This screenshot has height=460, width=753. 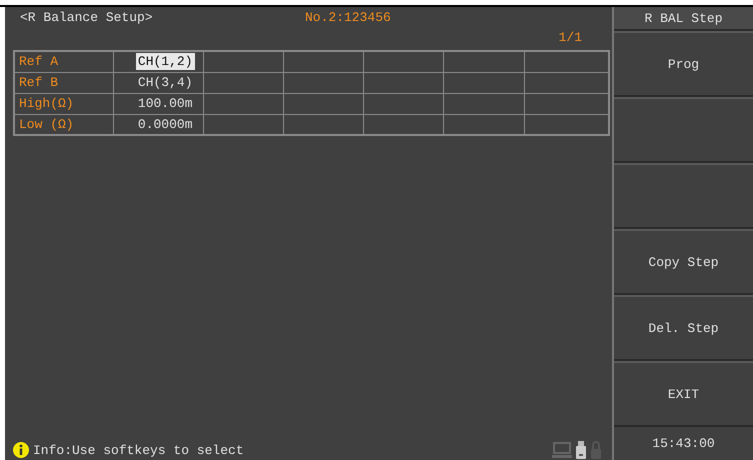 I want to click on clock-time: 15:43:00, so click(x=683, y=444).